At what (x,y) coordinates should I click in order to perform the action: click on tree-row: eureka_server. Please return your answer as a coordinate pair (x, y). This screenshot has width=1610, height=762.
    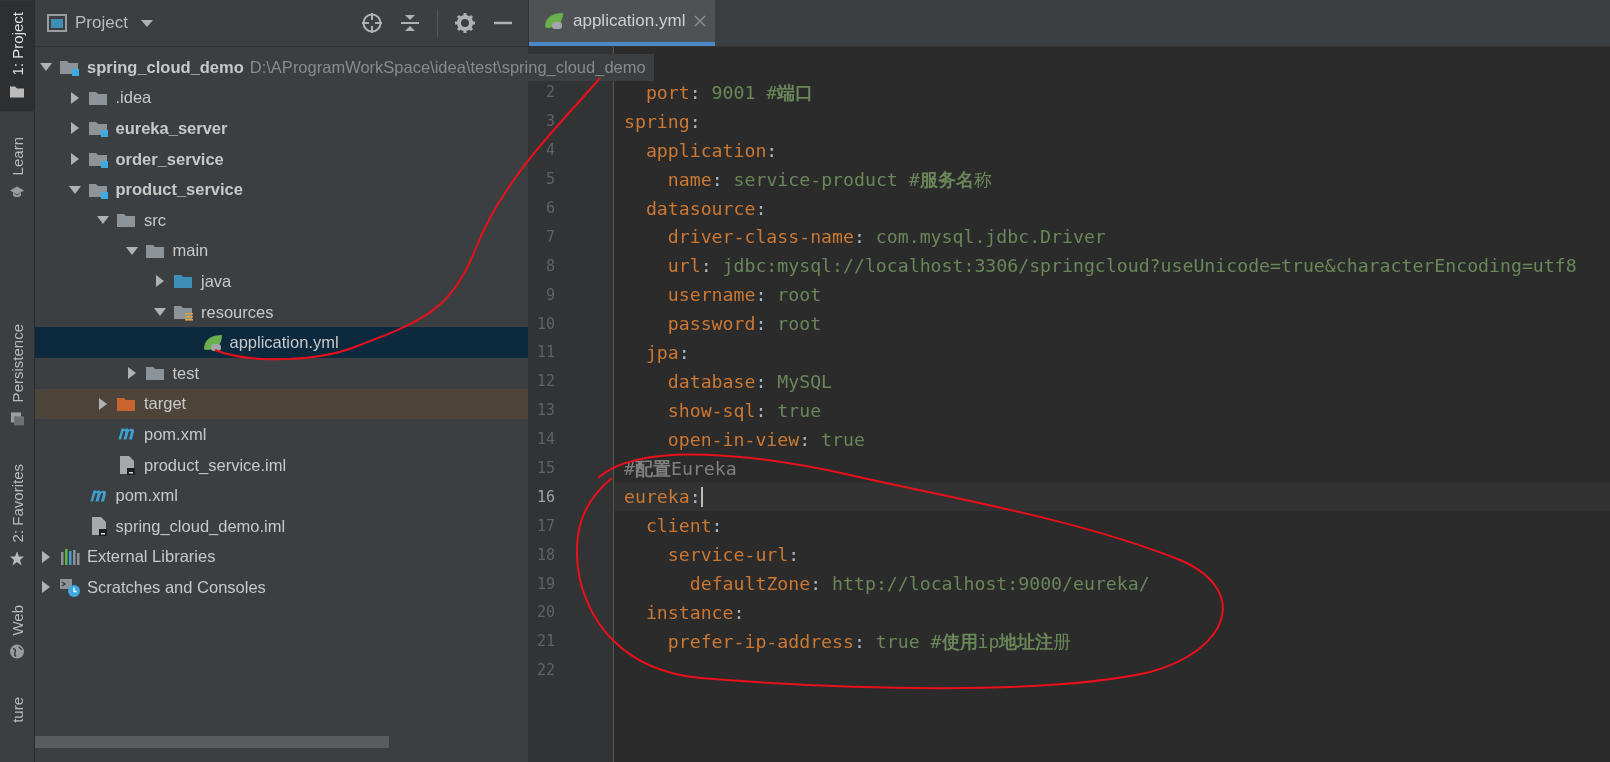
    Looking at the image, I should click on (281, 128).